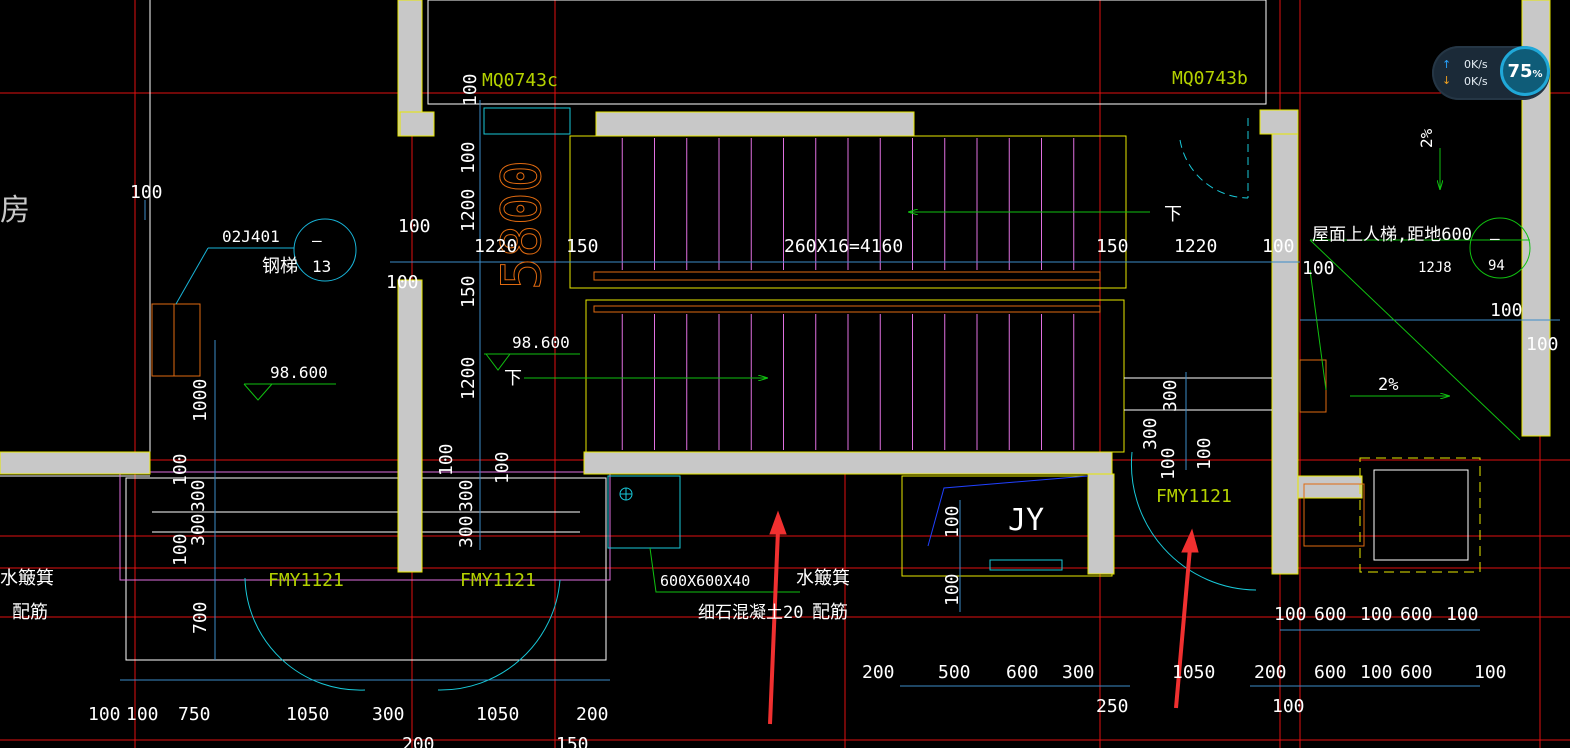 Image resolution: width=1570 pixels, height=748 pixels. What do you see at coordinates (1447, 64) in the screenshot?
I see `upload-arrow-icon: ↑` at bounding box center [1447, 64].